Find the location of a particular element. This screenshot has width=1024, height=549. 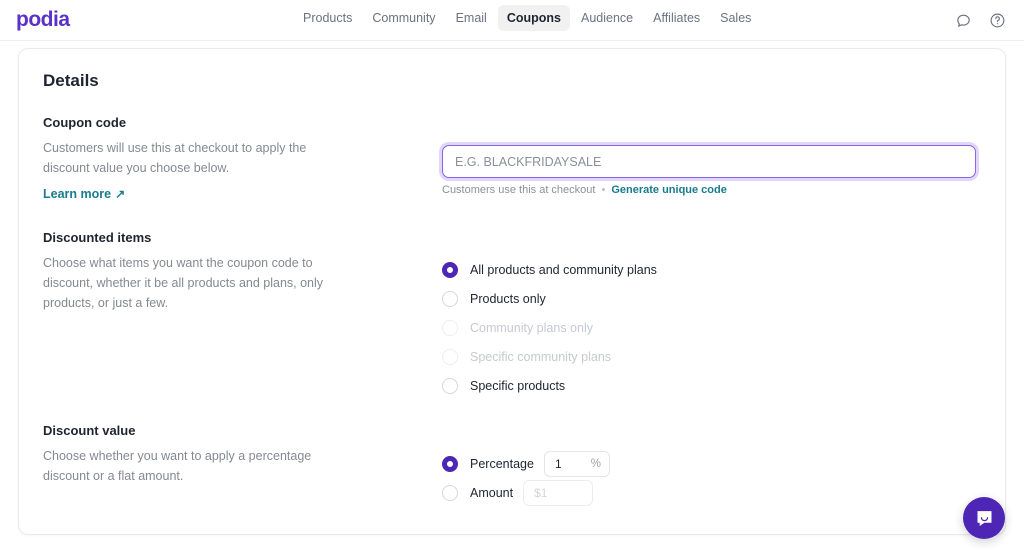

coupon-code-input is located at coordinates (709, 161).